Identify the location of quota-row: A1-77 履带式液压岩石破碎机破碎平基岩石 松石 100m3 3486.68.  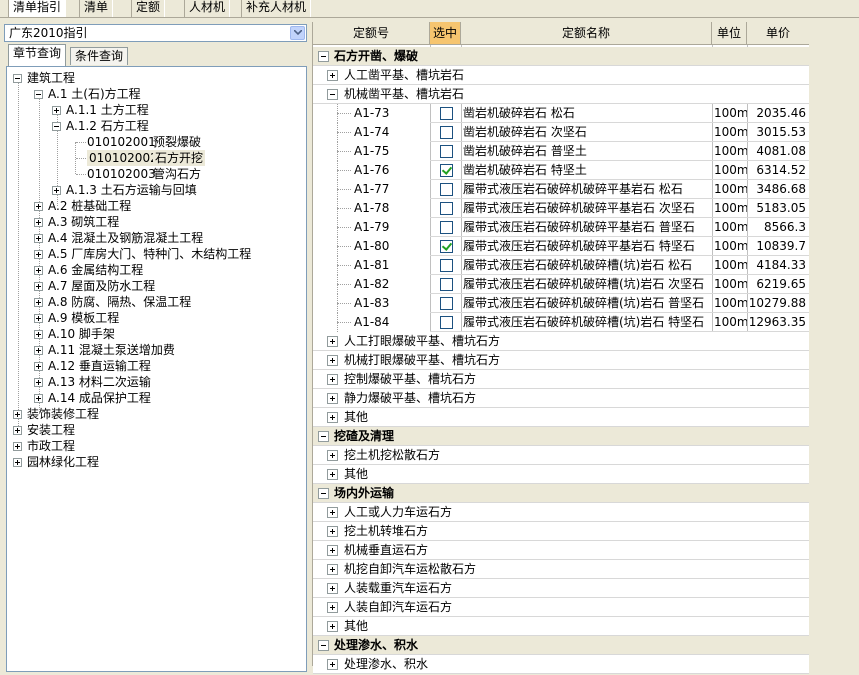
(561, 189).